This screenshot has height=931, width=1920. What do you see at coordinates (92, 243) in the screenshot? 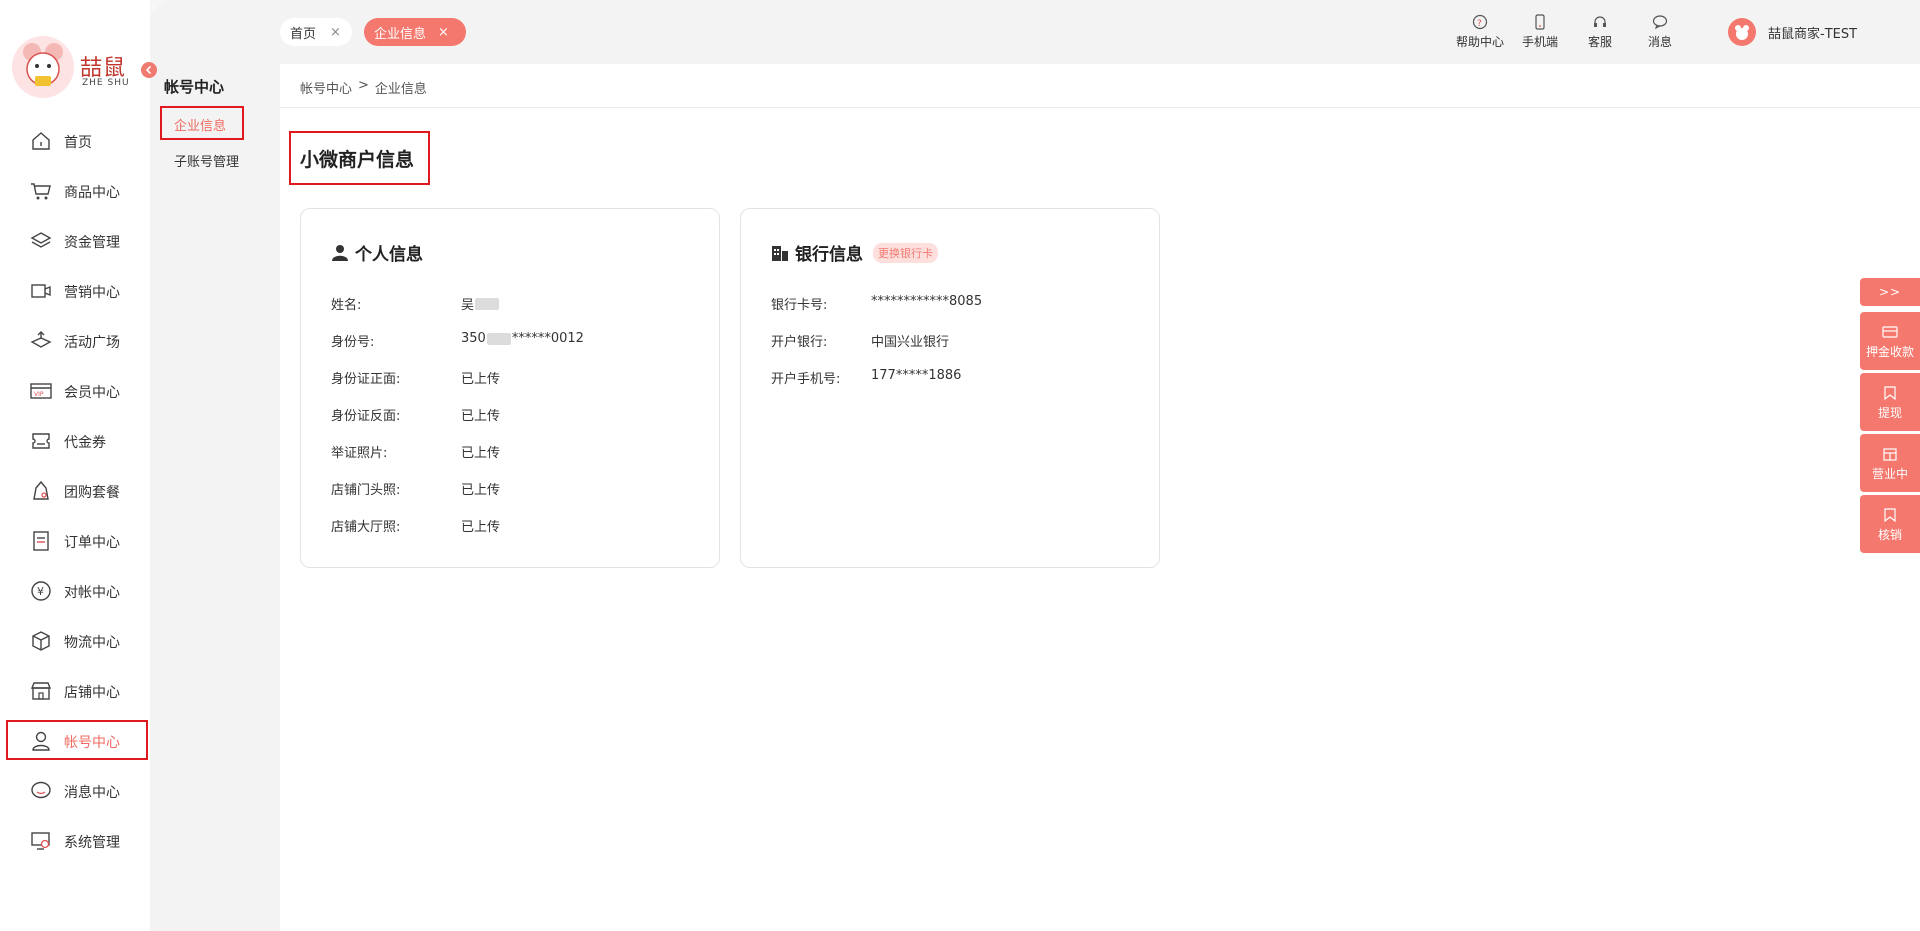
I see `nav-label: 资金管理` at bounding box center [92, 243].